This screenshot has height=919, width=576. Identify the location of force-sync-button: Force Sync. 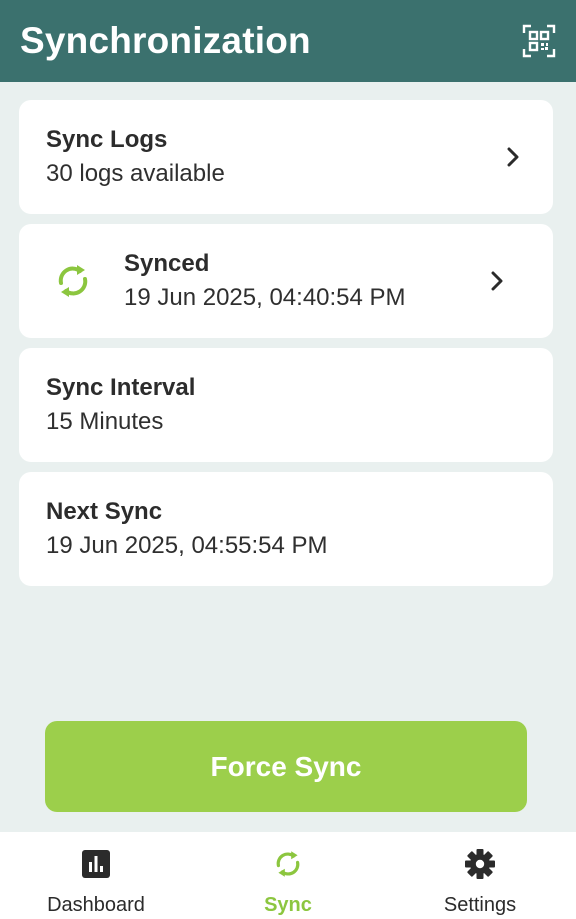
(286, 766).